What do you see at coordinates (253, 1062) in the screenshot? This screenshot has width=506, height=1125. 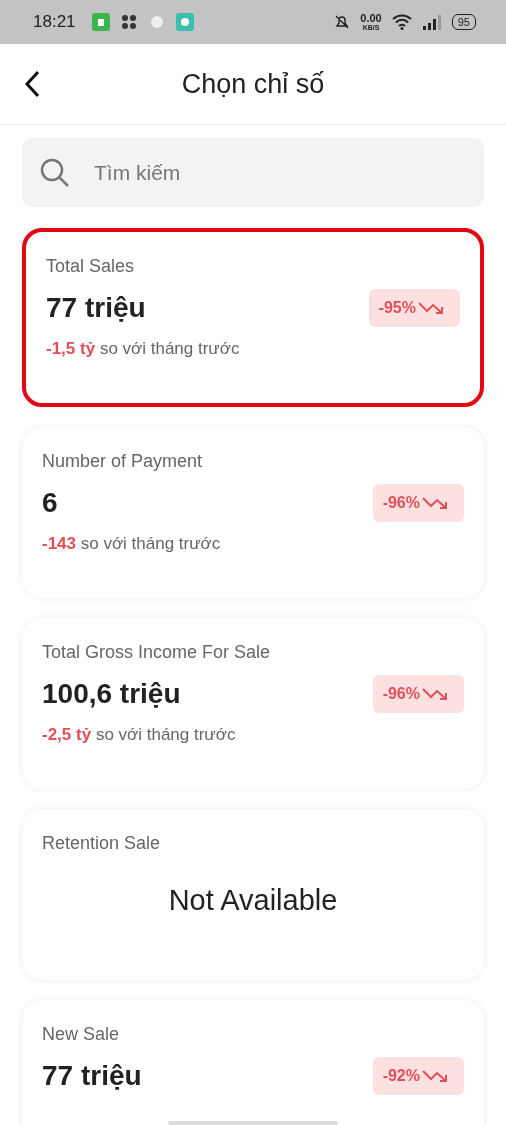 I see `metric-card: New Sale 77 triệu -92%` at bounding box center [253, 1062].